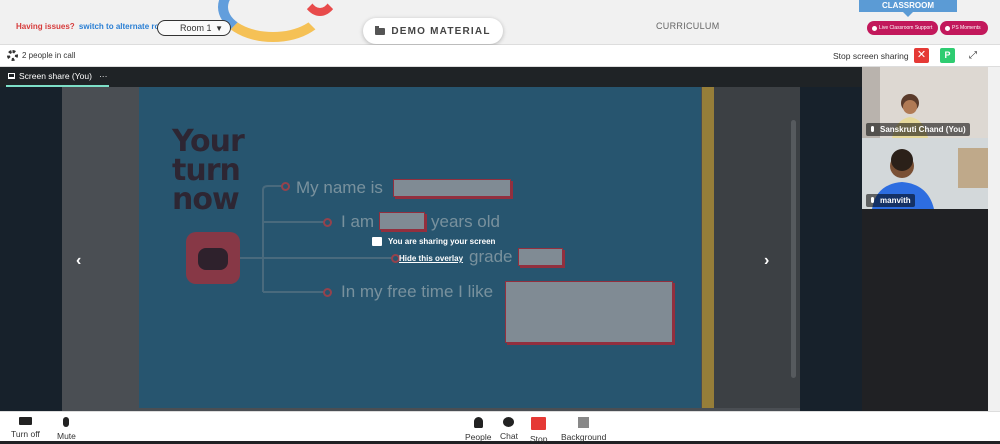 The width and height of the screenshot is (1000, 444). I want to click on chat-button-label: Chat, so click(509, 436).